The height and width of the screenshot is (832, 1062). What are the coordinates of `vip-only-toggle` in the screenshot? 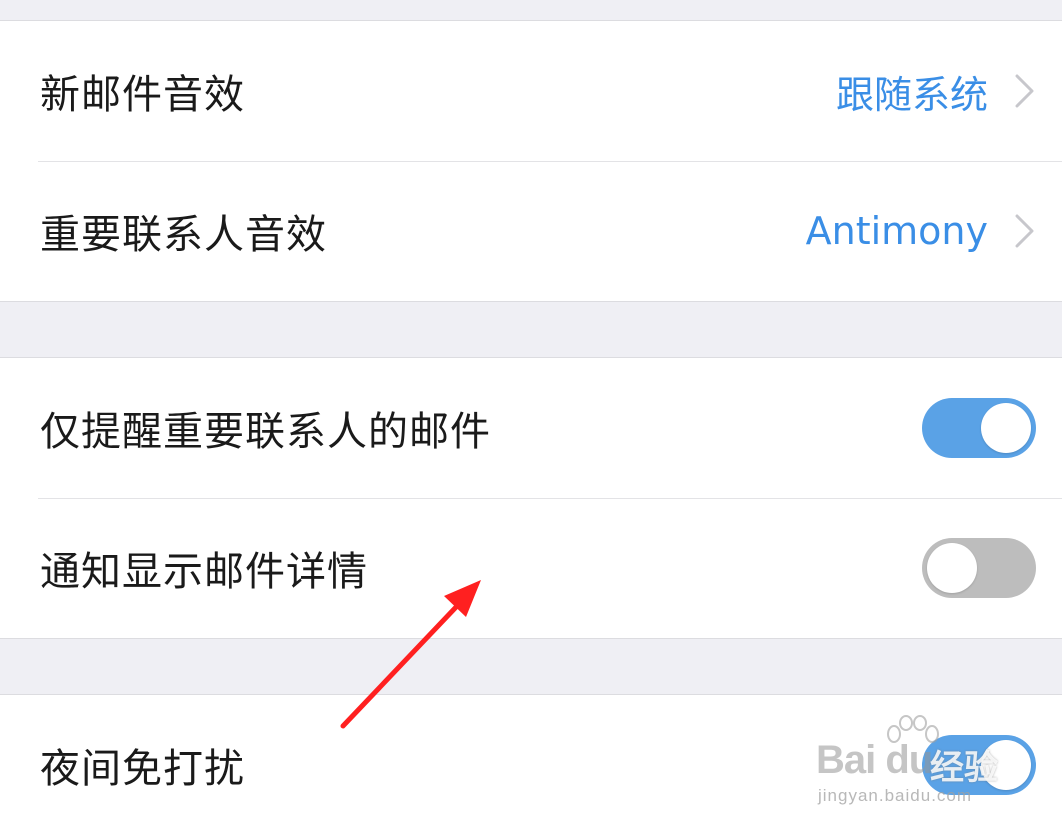 It's located at (979, 428).